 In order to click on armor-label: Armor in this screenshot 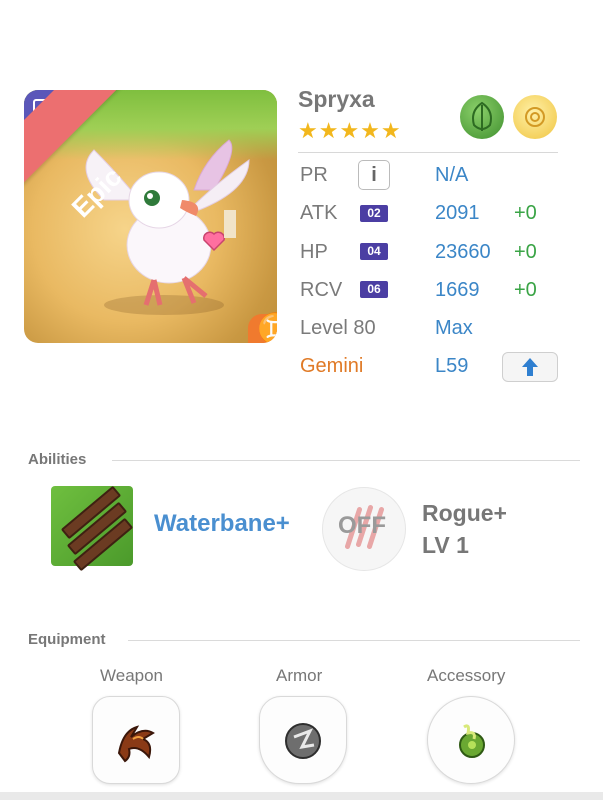, I will do `click(299, 675)`.